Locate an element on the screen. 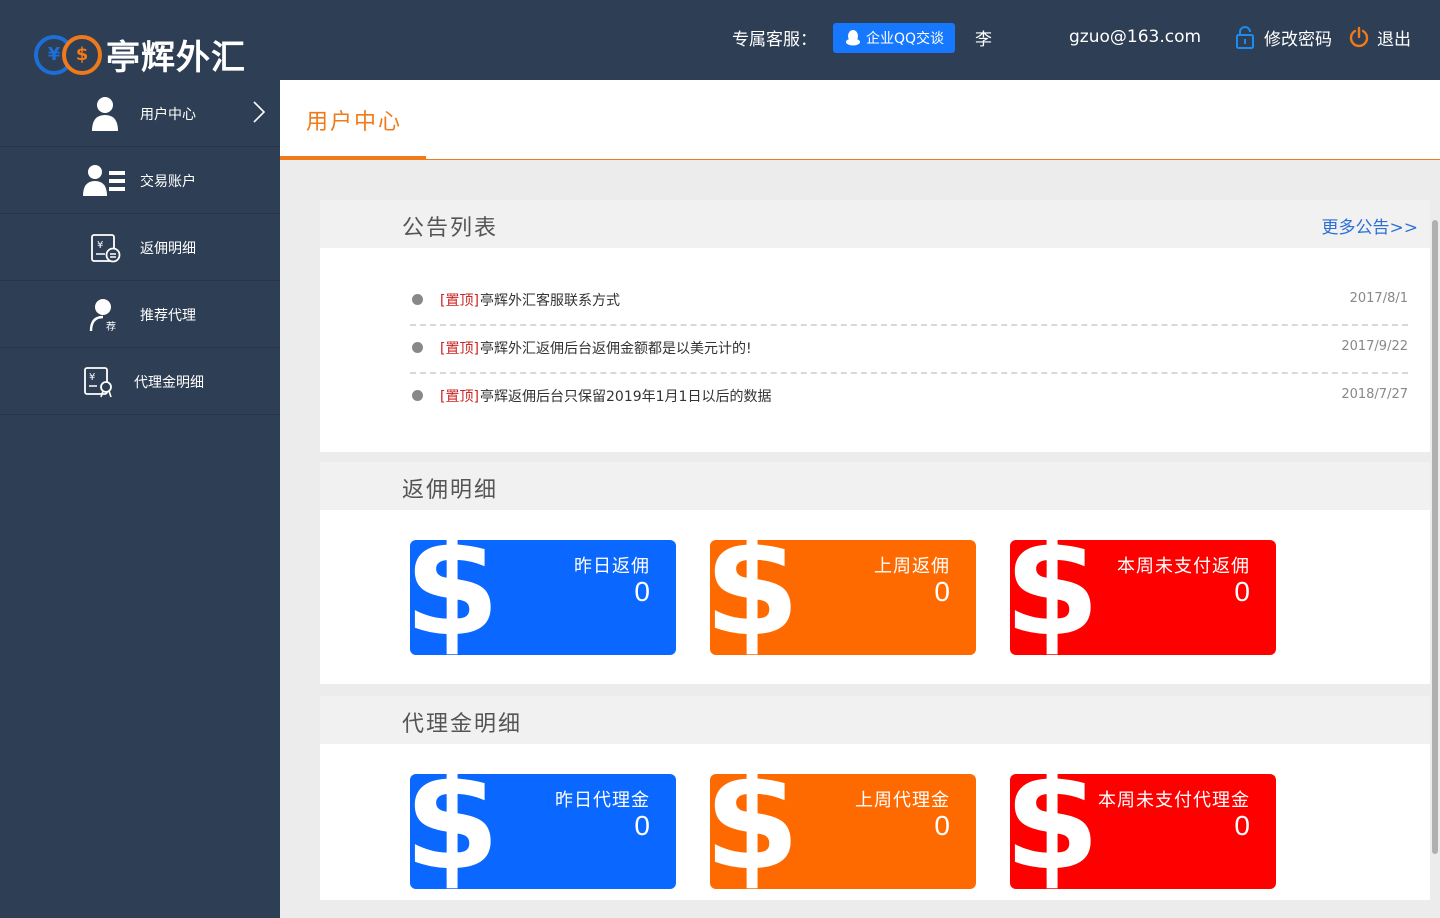  yesterday-agent-fund-card: $ 昨日代理金 0 is located at coordinates (543, 831).